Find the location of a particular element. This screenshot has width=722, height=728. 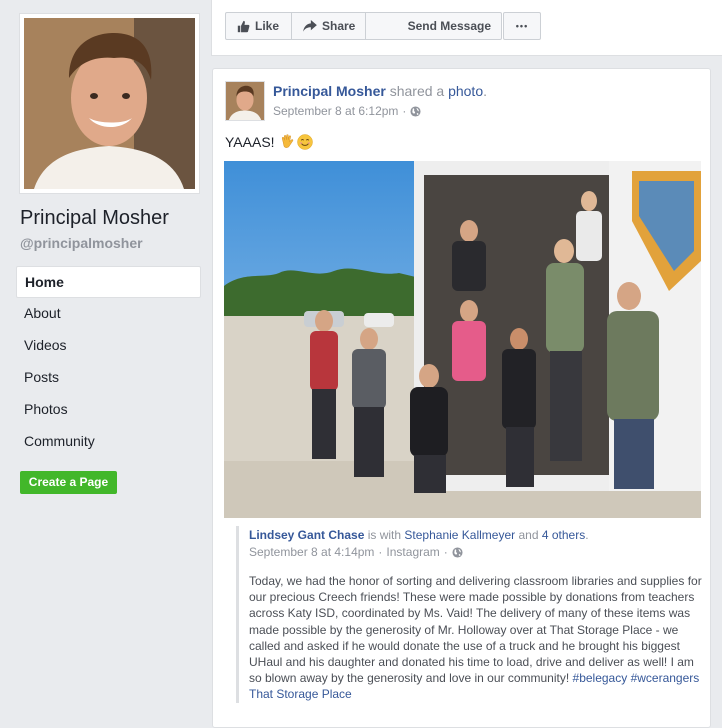

post-header: Principal Mosher shared a photo. is located at coordinates (380, 91).